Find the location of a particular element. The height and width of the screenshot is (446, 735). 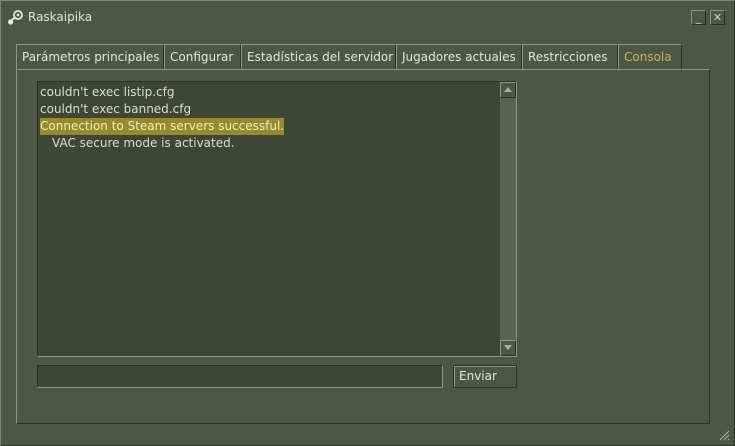

arrow-down-icon is located at coordinates (508, 347).